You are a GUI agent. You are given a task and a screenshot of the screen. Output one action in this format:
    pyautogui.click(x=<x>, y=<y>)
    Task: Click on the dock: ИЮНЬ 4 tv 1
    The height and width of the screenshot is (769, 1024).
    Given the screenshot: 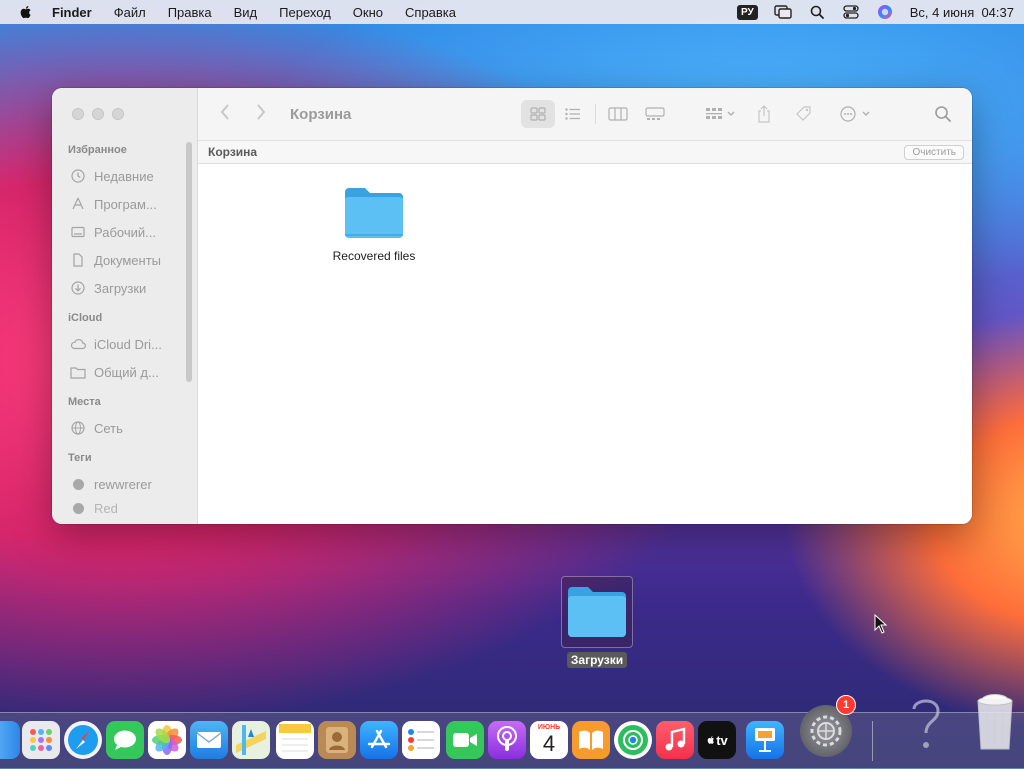 What is the action you would take?
    pyautogui.click(x=512, y=731)
    